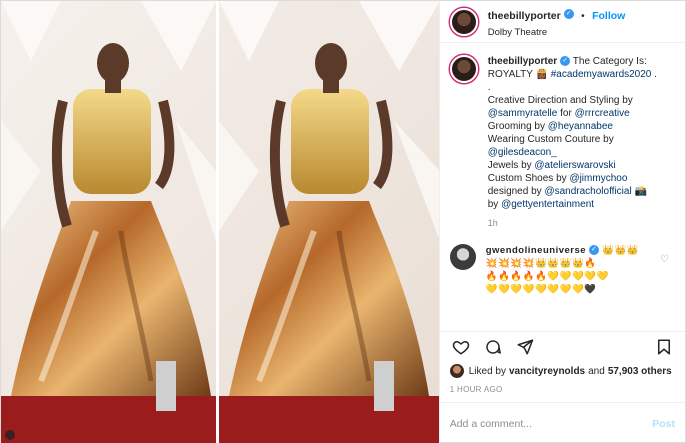 This screenshot has height=443, width=686. Describe the element at coordinates (619, 250) in the screenshot. I see `comment-emoji-line1: 👑👑👑` at that location.